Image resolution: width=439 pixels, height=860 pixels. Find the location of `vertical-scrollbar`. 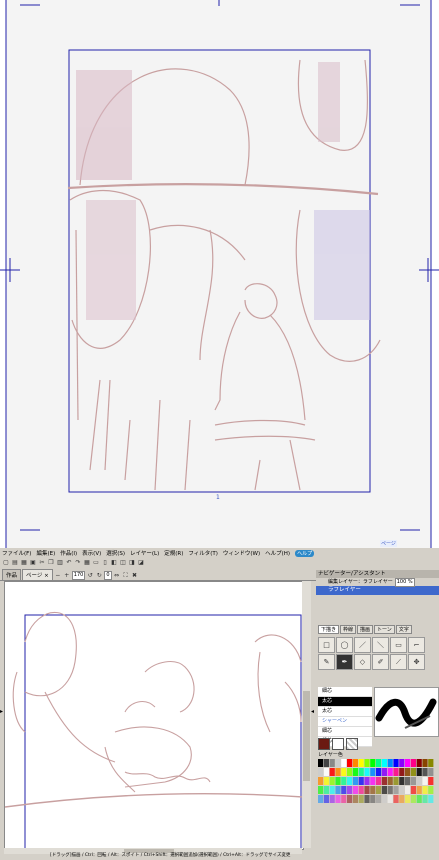

vertical-scrollbar is located at coordinates (306, 714).